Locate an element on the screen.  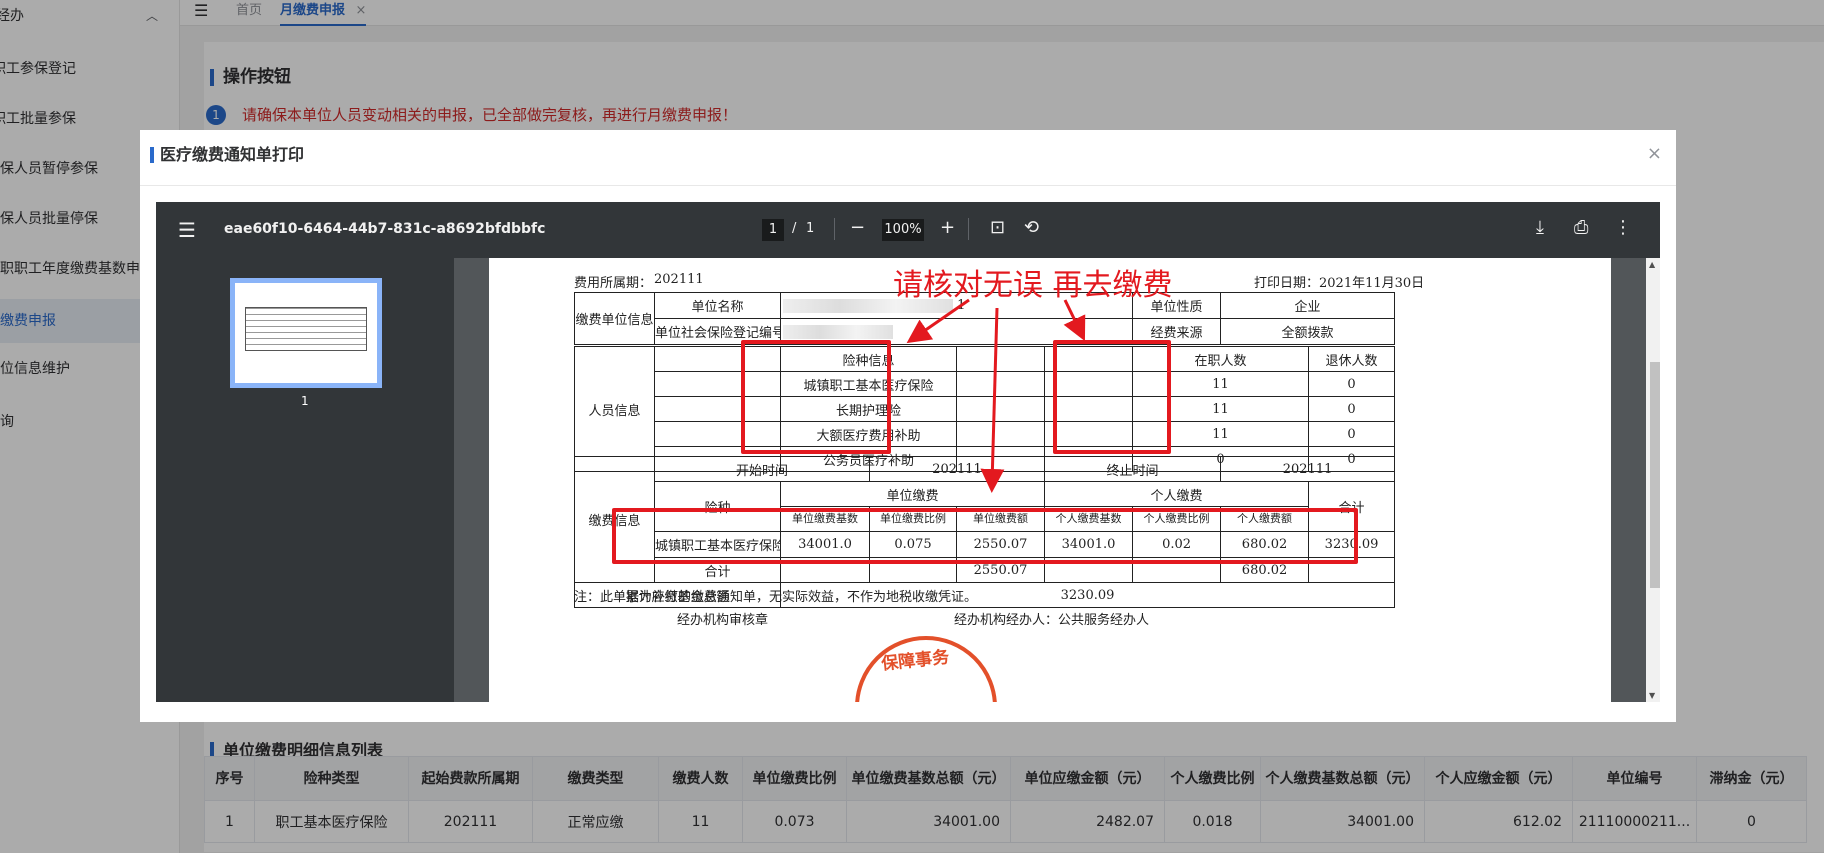
footnote: 注：此单据为补打的缴费通知单，无实际效益，不作为地税收缴凭证。 is located at coordinates (776, 597).